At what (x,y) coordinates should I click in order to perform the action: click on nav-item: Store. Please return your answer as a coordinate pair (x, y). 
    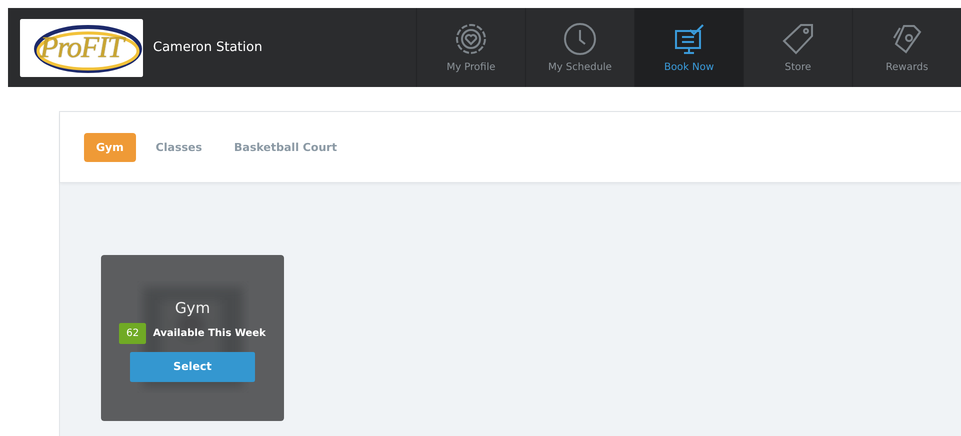
    Looking at the image, I should click on (797, 47).